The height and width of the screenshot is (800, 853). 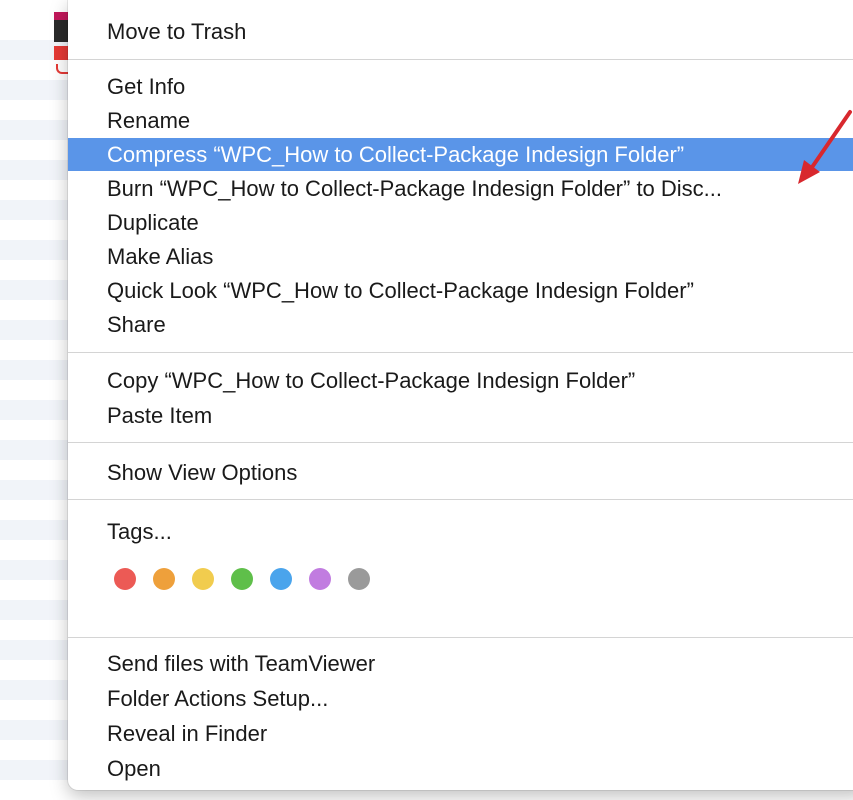 What do you see at coordinates (136, 324) in the screenshot?
I see `menu-item-share-label: Share` at bounding box center [136, 324].